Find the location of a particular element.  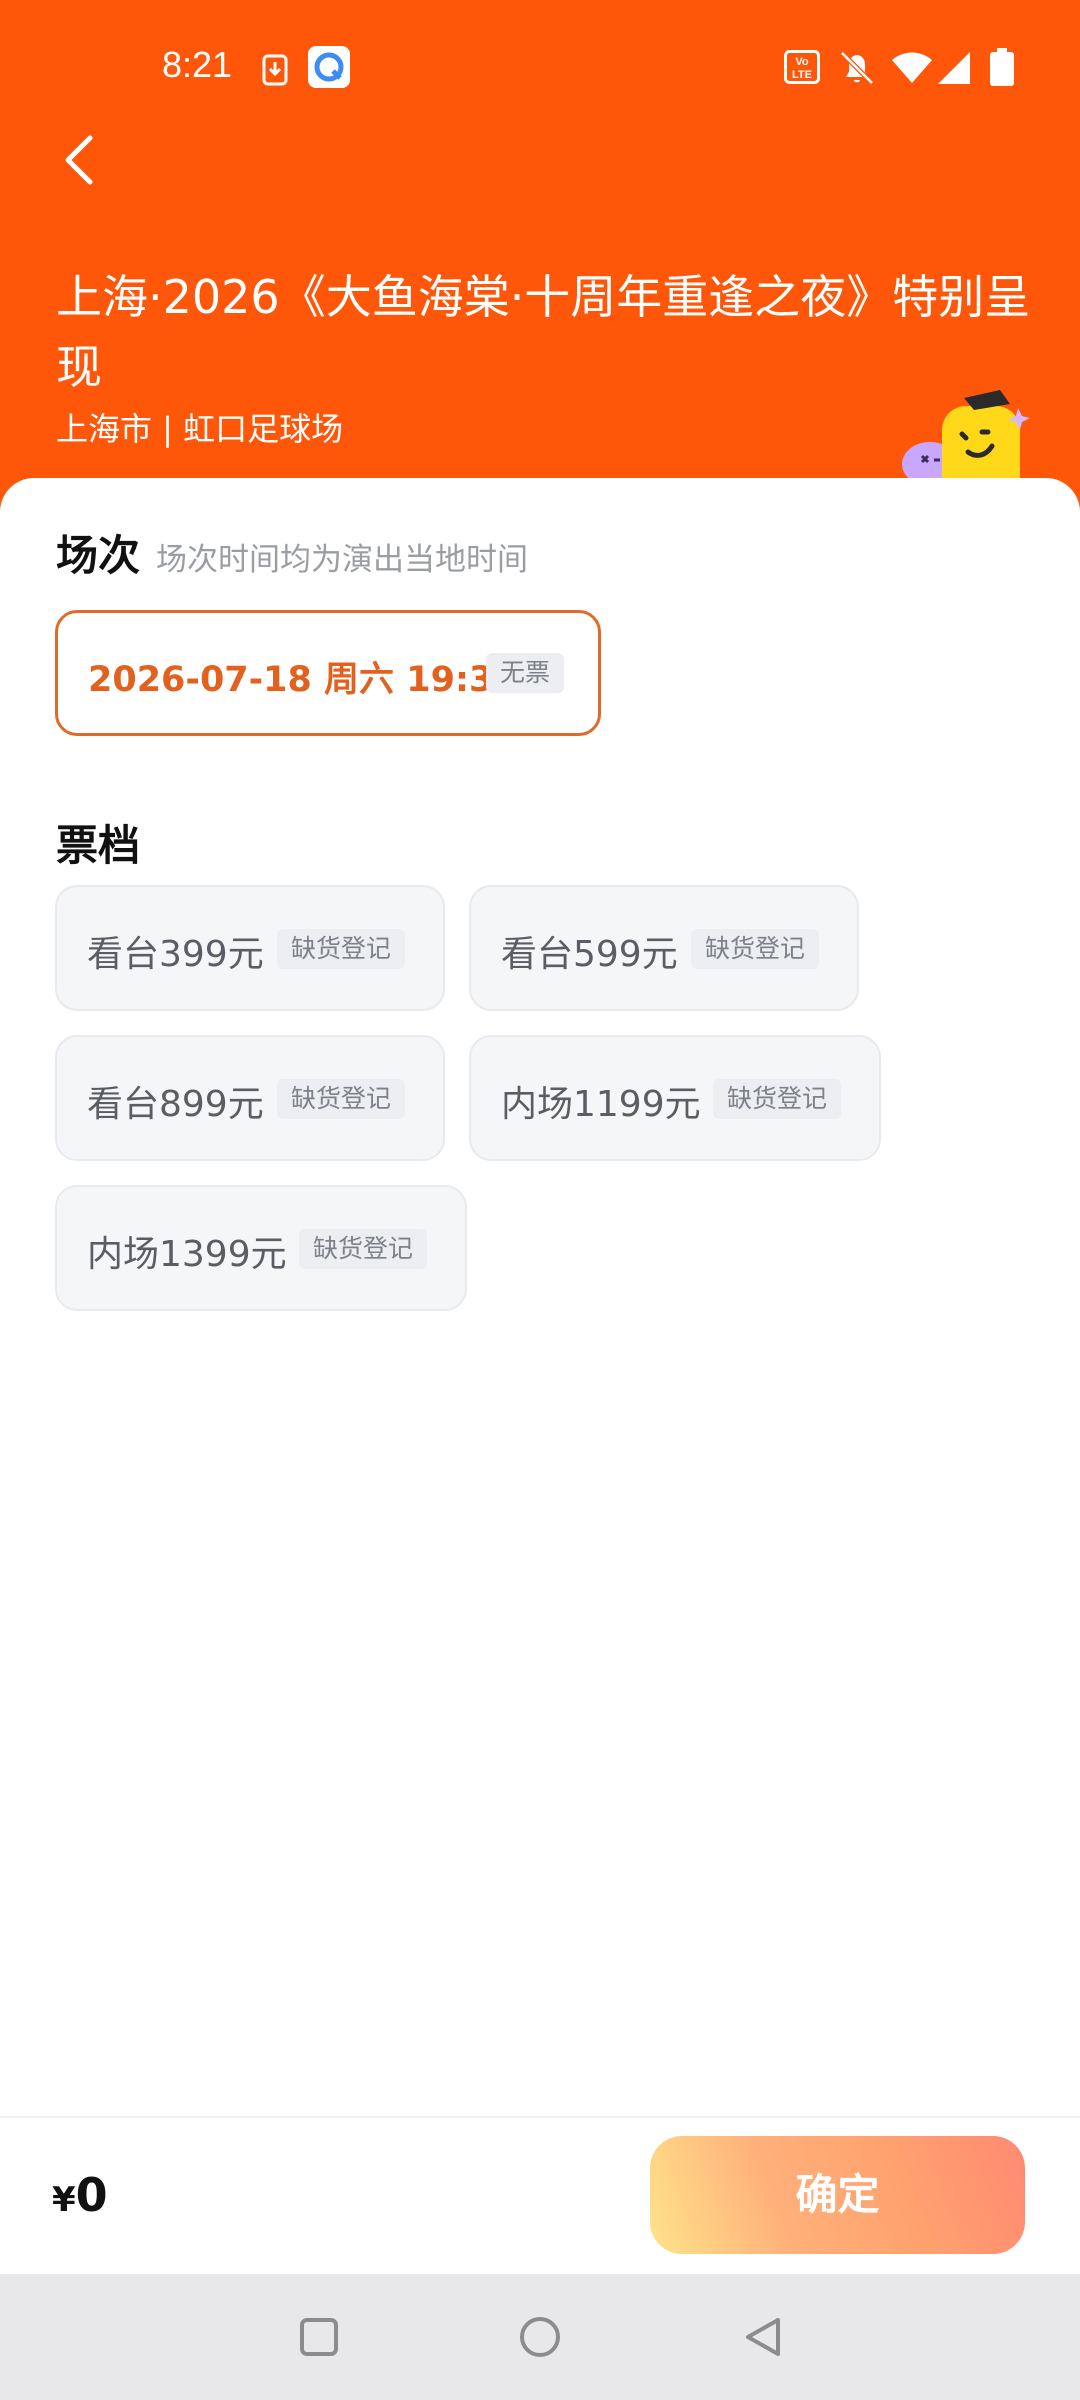

event-location: 上海市 | 虹口足球场 is located at coordinates (200, 429).